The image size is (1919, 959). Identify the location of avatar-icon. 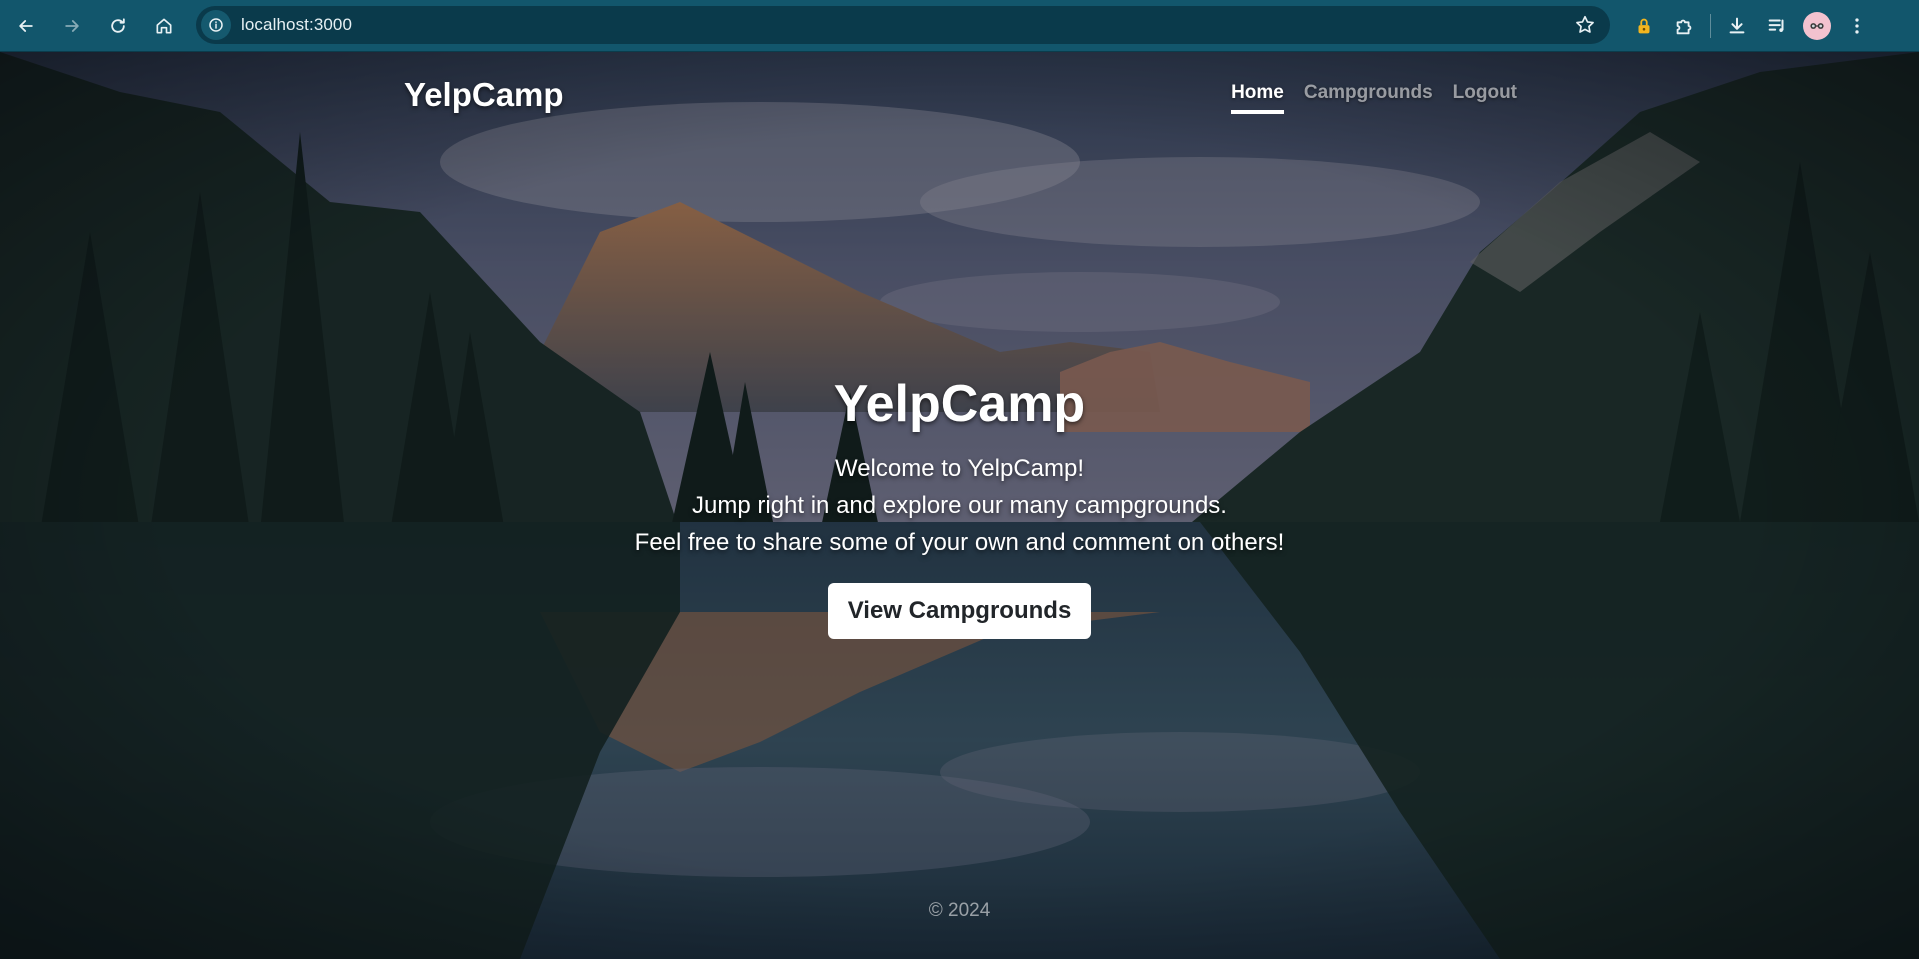
(1817, 26).